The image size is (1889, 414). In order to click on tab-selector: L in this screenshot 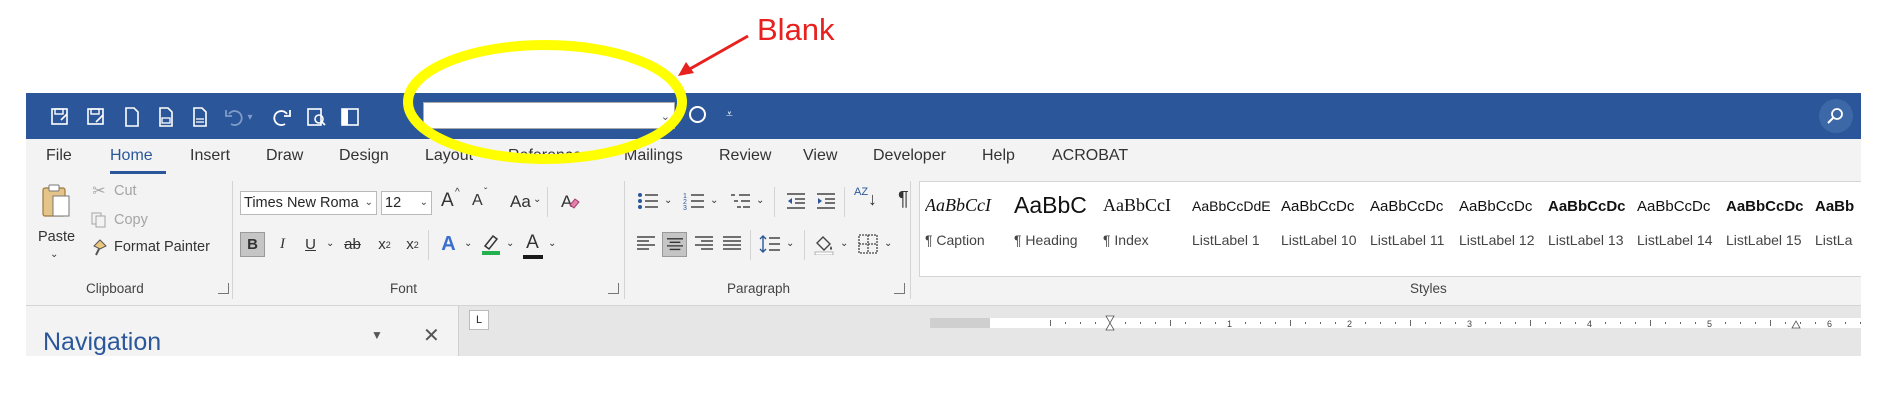, I will do `click(479, 320)`.